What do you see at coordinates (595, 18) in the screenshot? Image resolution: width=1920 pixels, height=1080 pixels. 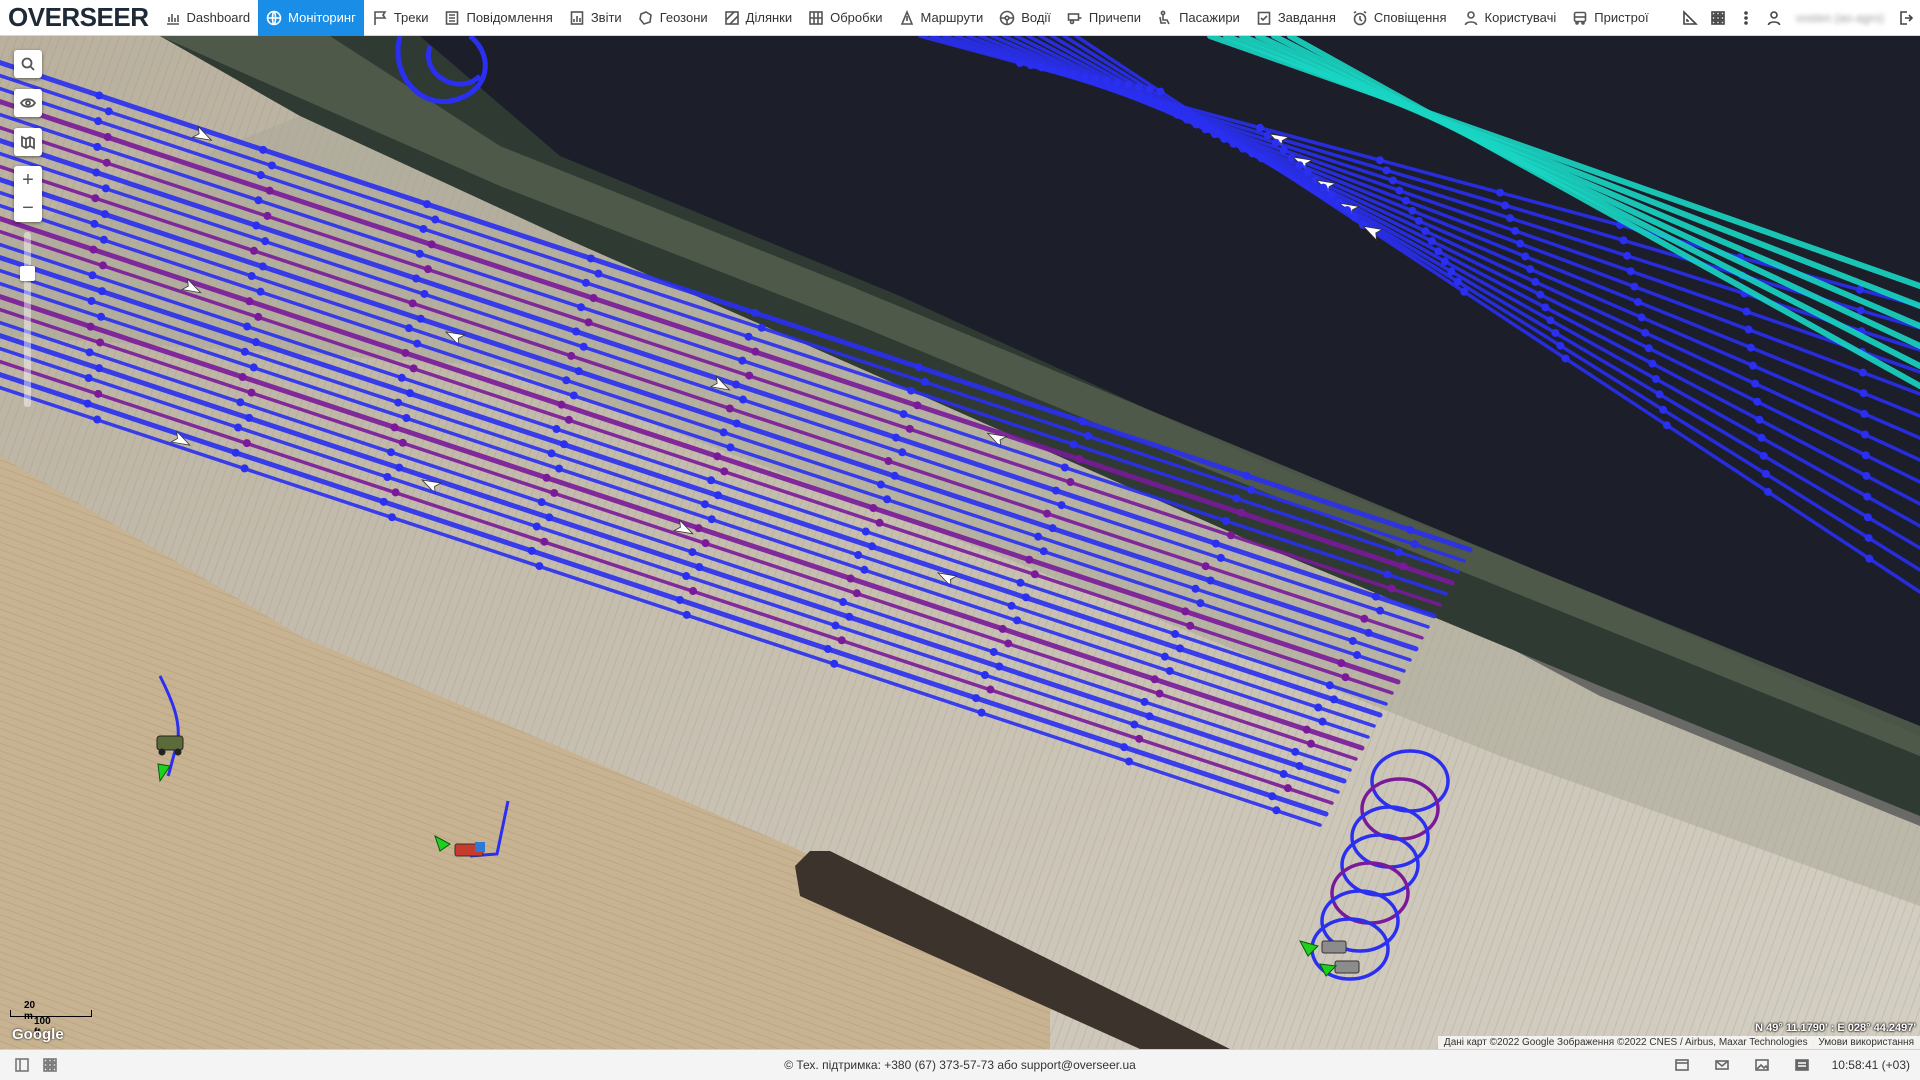 I see `nav-reports: Звіти` at bounding box center [595, 18].